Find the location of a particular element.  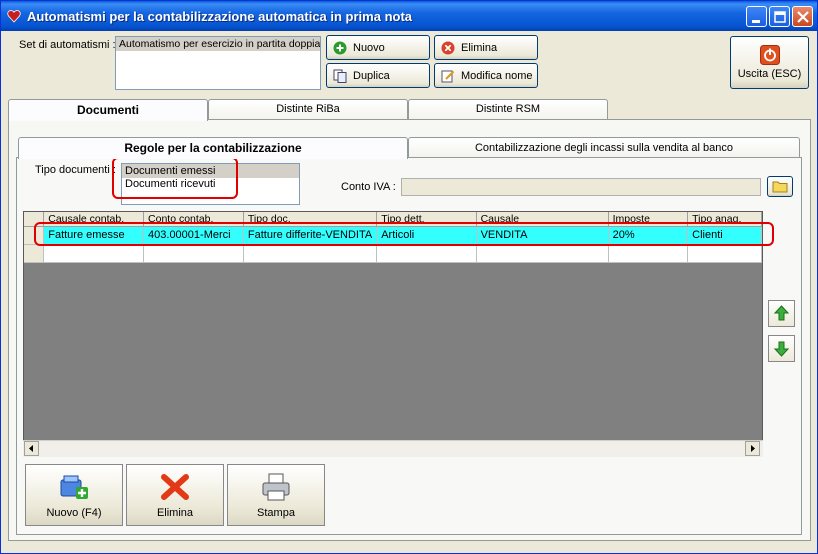

edit-icon is located at coordinates (448, 76).